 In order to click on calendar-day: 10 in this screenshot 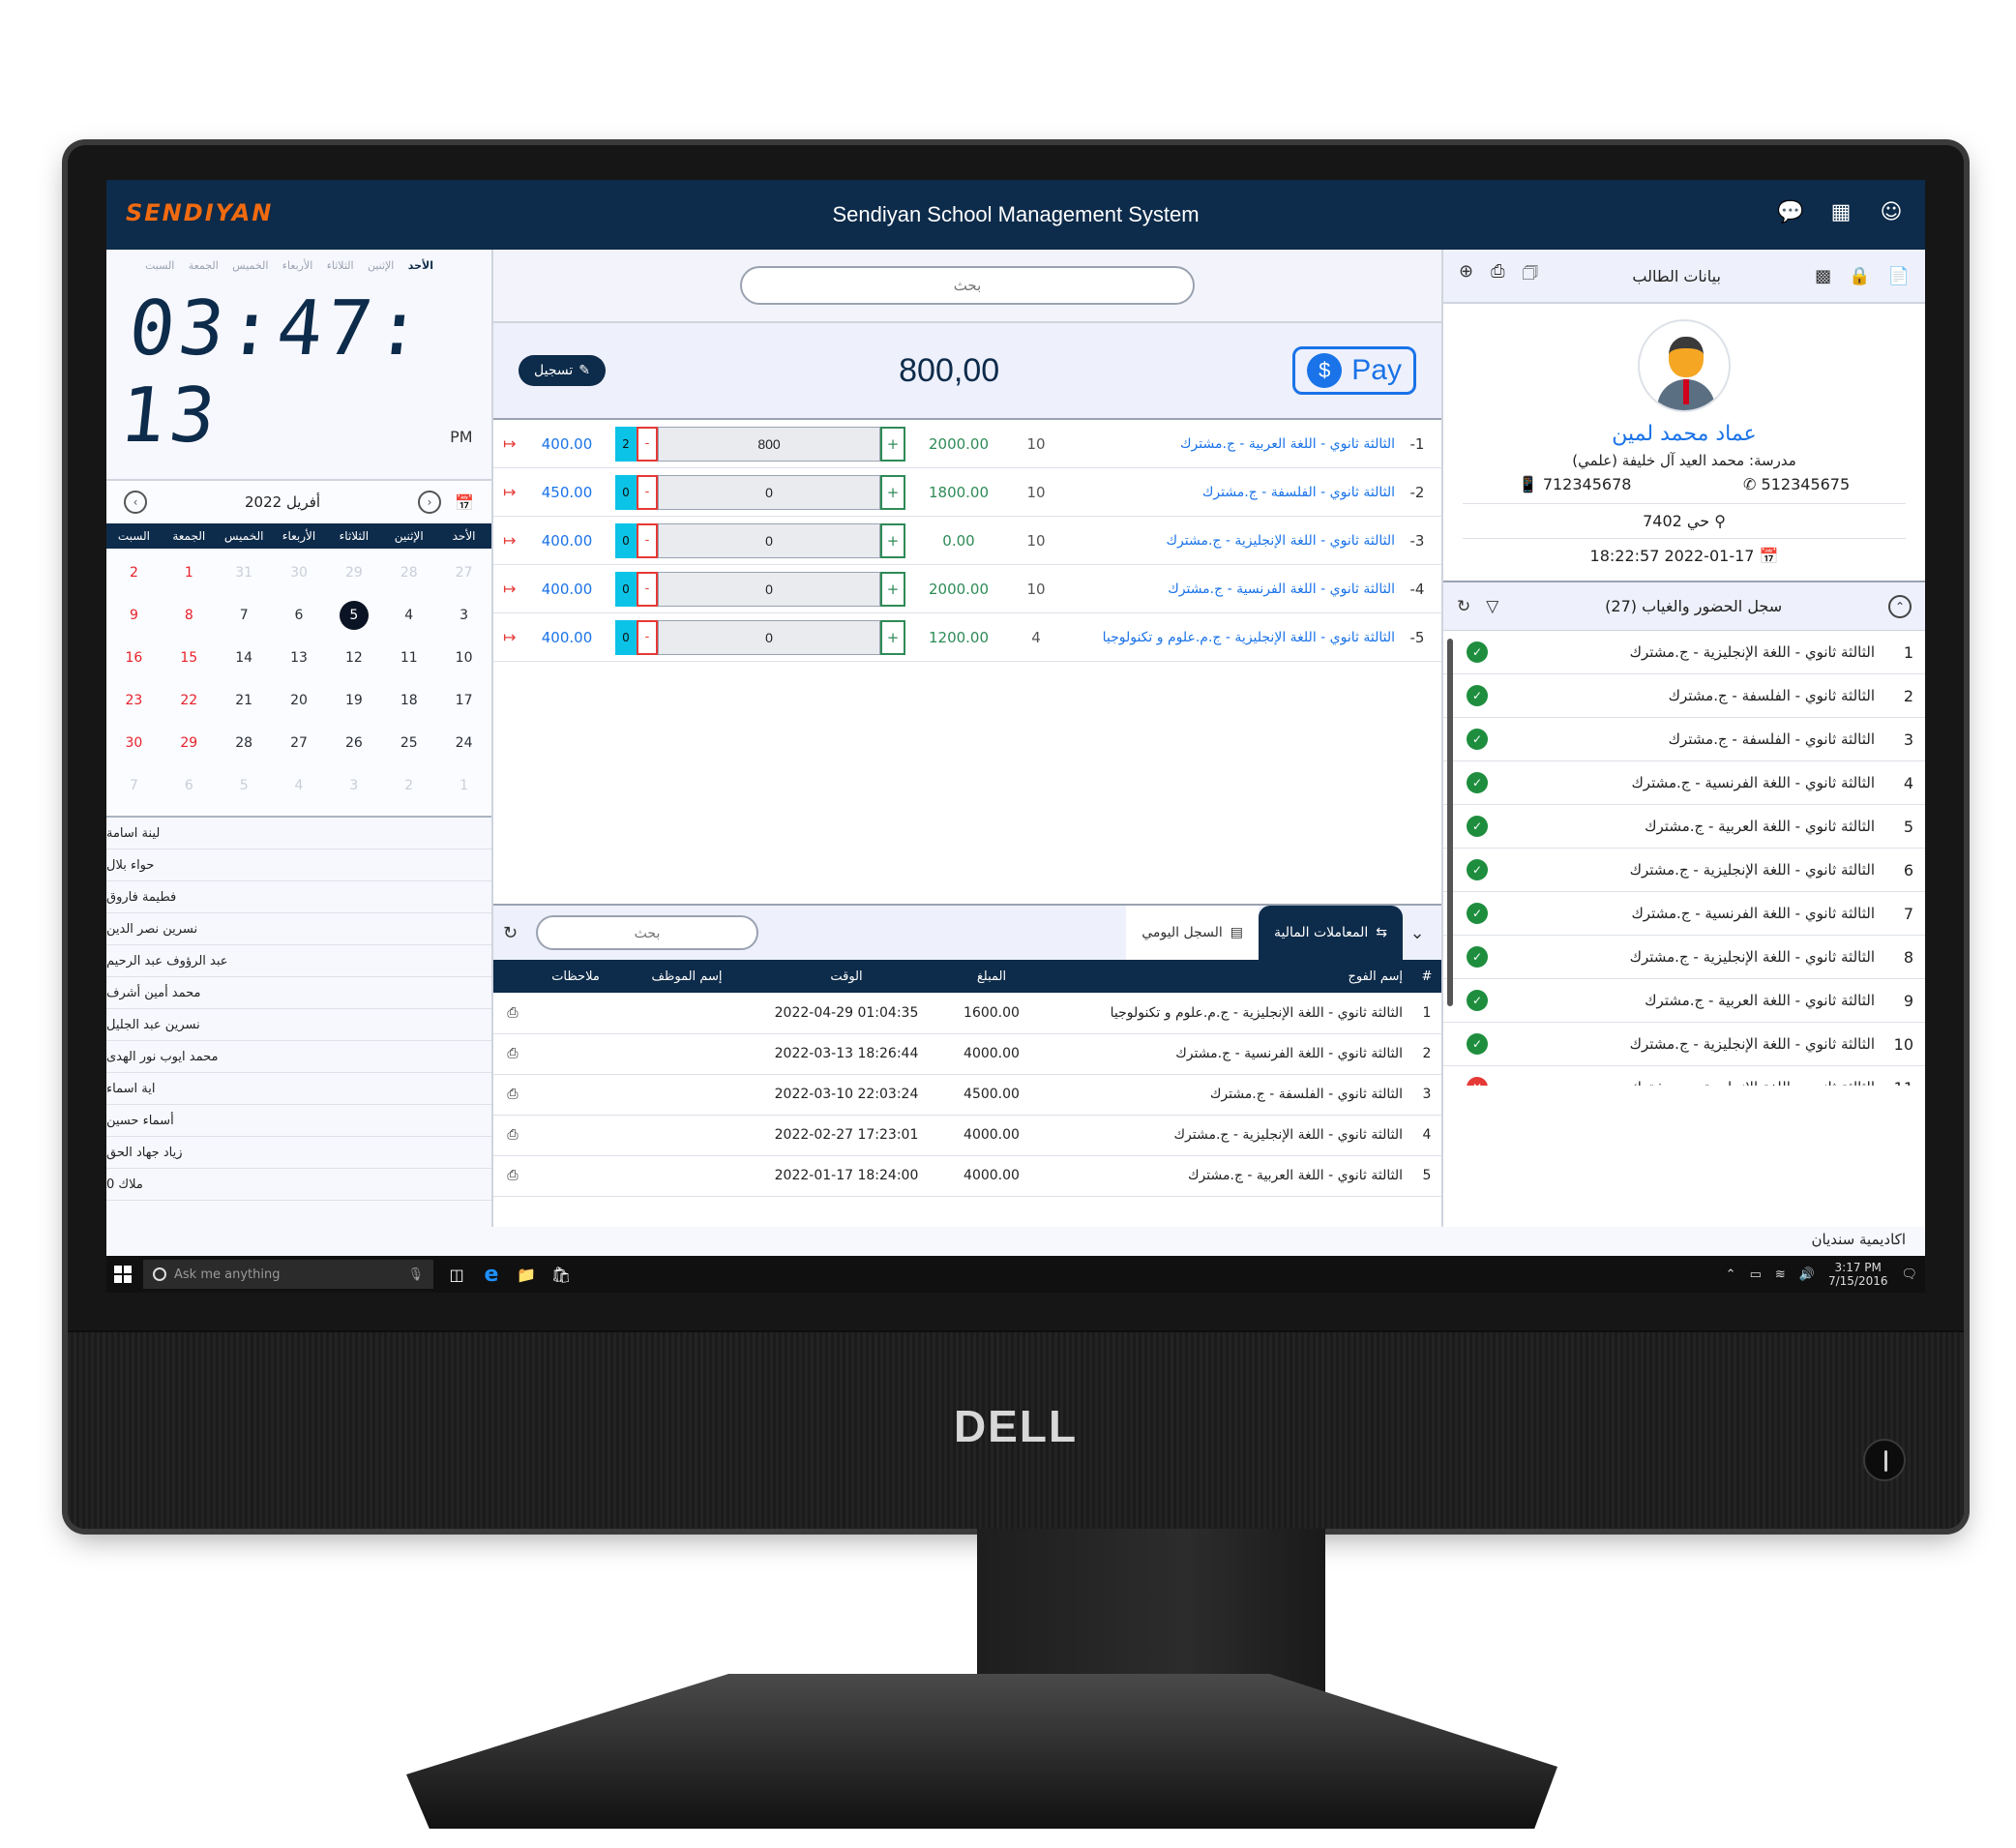, I will do `click(464, 657)`.